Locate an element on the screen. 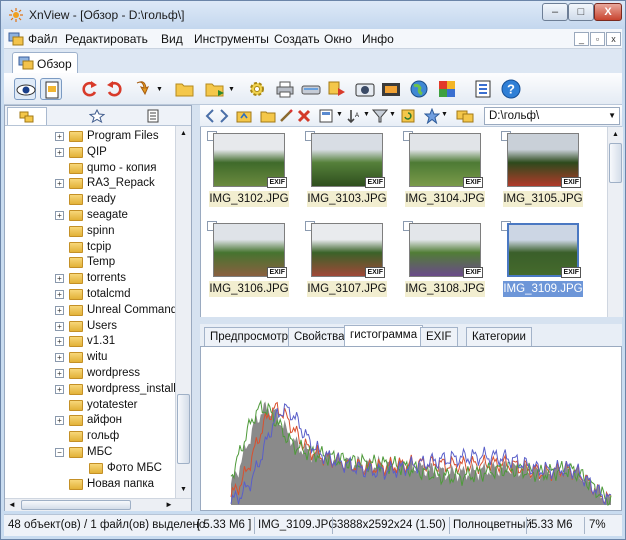  eye-icon is located at coordinates (25, 89).